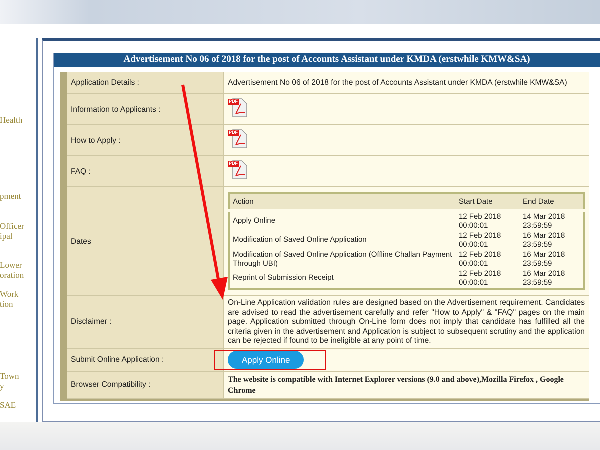 This screenshot has width=600, height=450. Describe the element at coordinates (396, 385) in the screenshot. I see `field-value: The website is compatible with Internet Explorer versions (9.0 and above),Mozilla Firefox , Google Chrome` at that location.